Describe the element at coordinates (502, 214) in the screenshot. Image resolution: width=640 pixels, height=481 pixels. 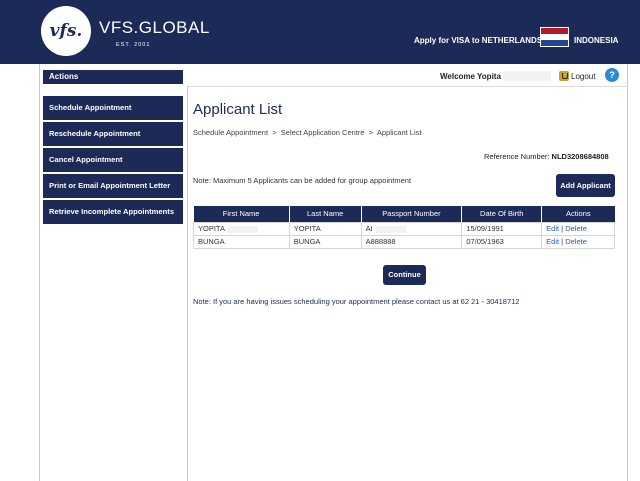
I see `col-dob: Date Of Birth` at that location.